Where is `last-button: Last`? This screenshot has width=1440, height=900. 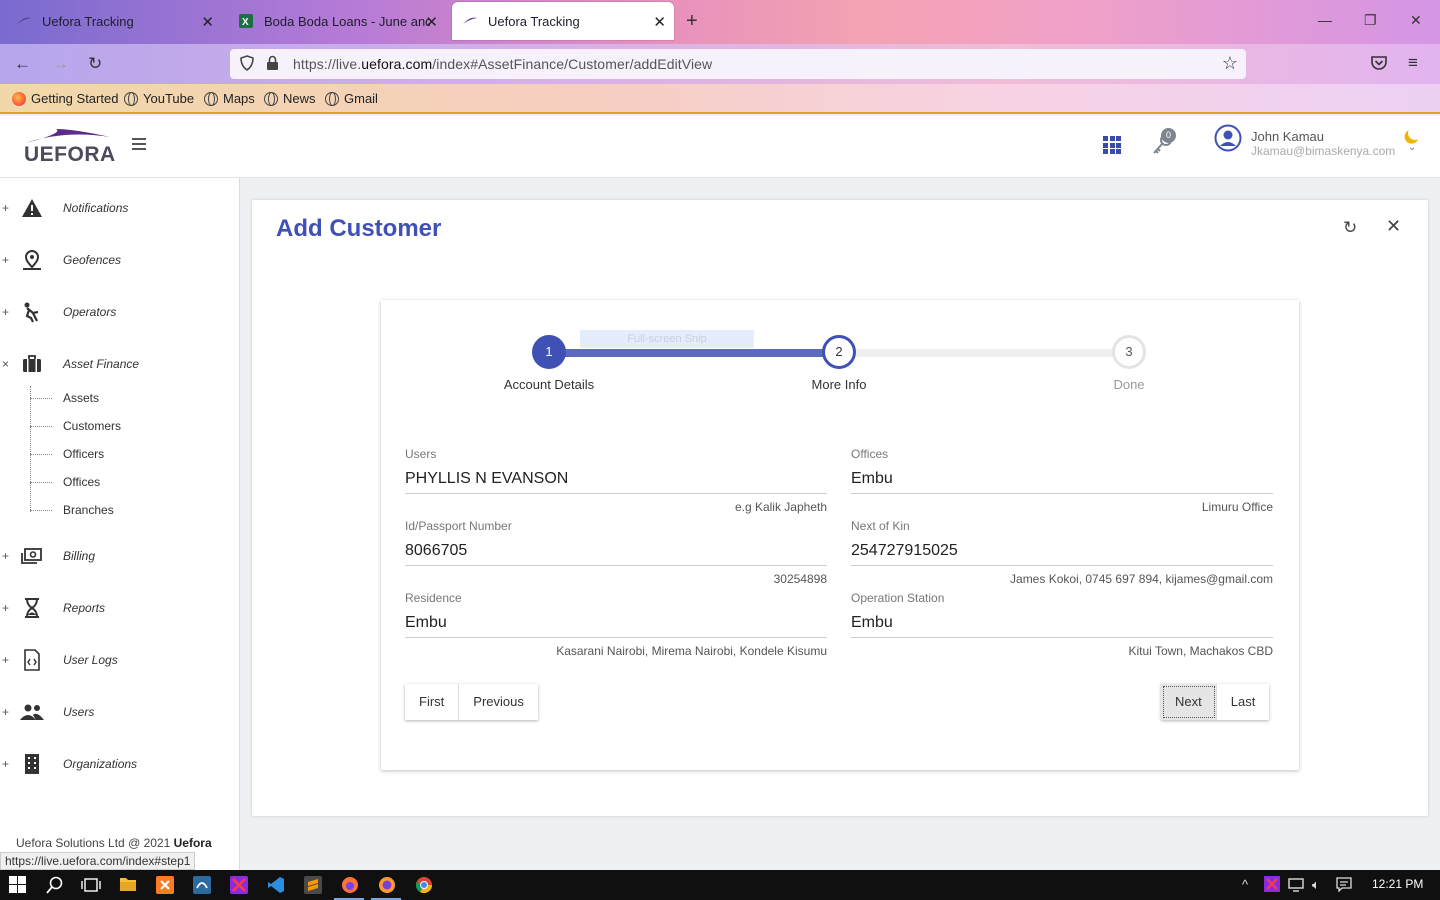
last-button: Last is located at coordinates (1243, 702).